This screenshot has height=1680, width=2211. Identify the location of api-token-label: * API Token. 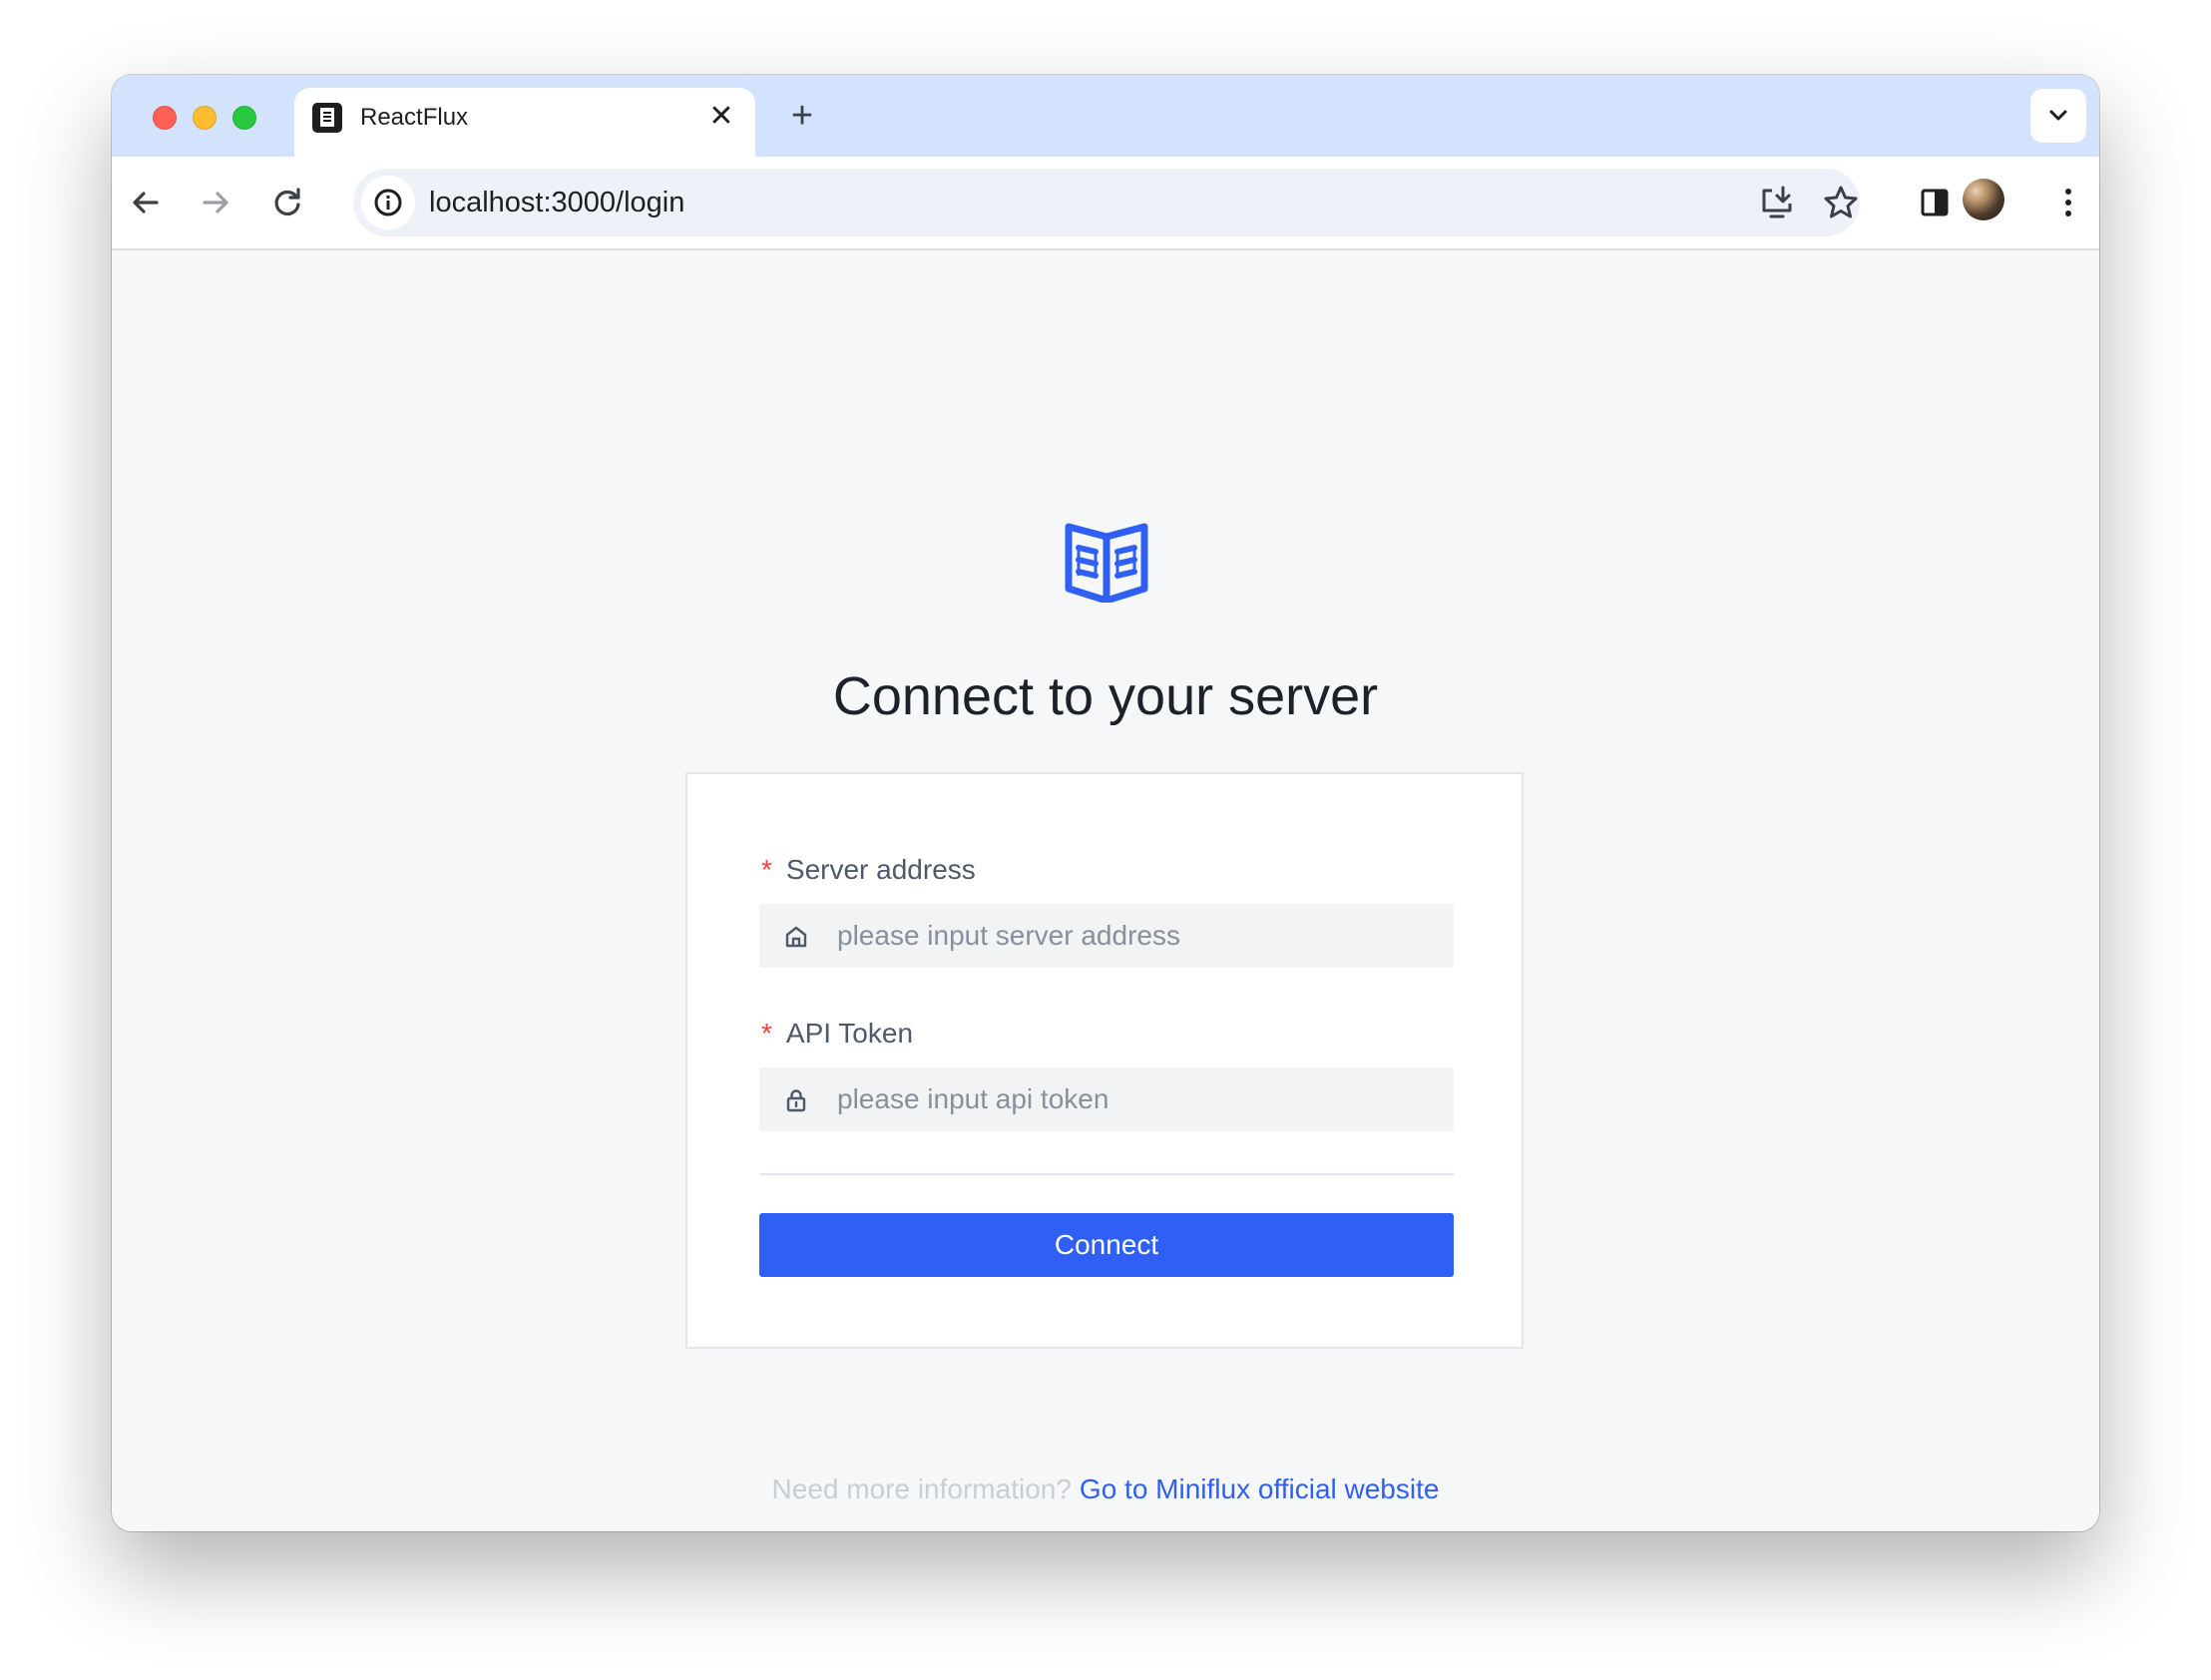
(838, 1033).